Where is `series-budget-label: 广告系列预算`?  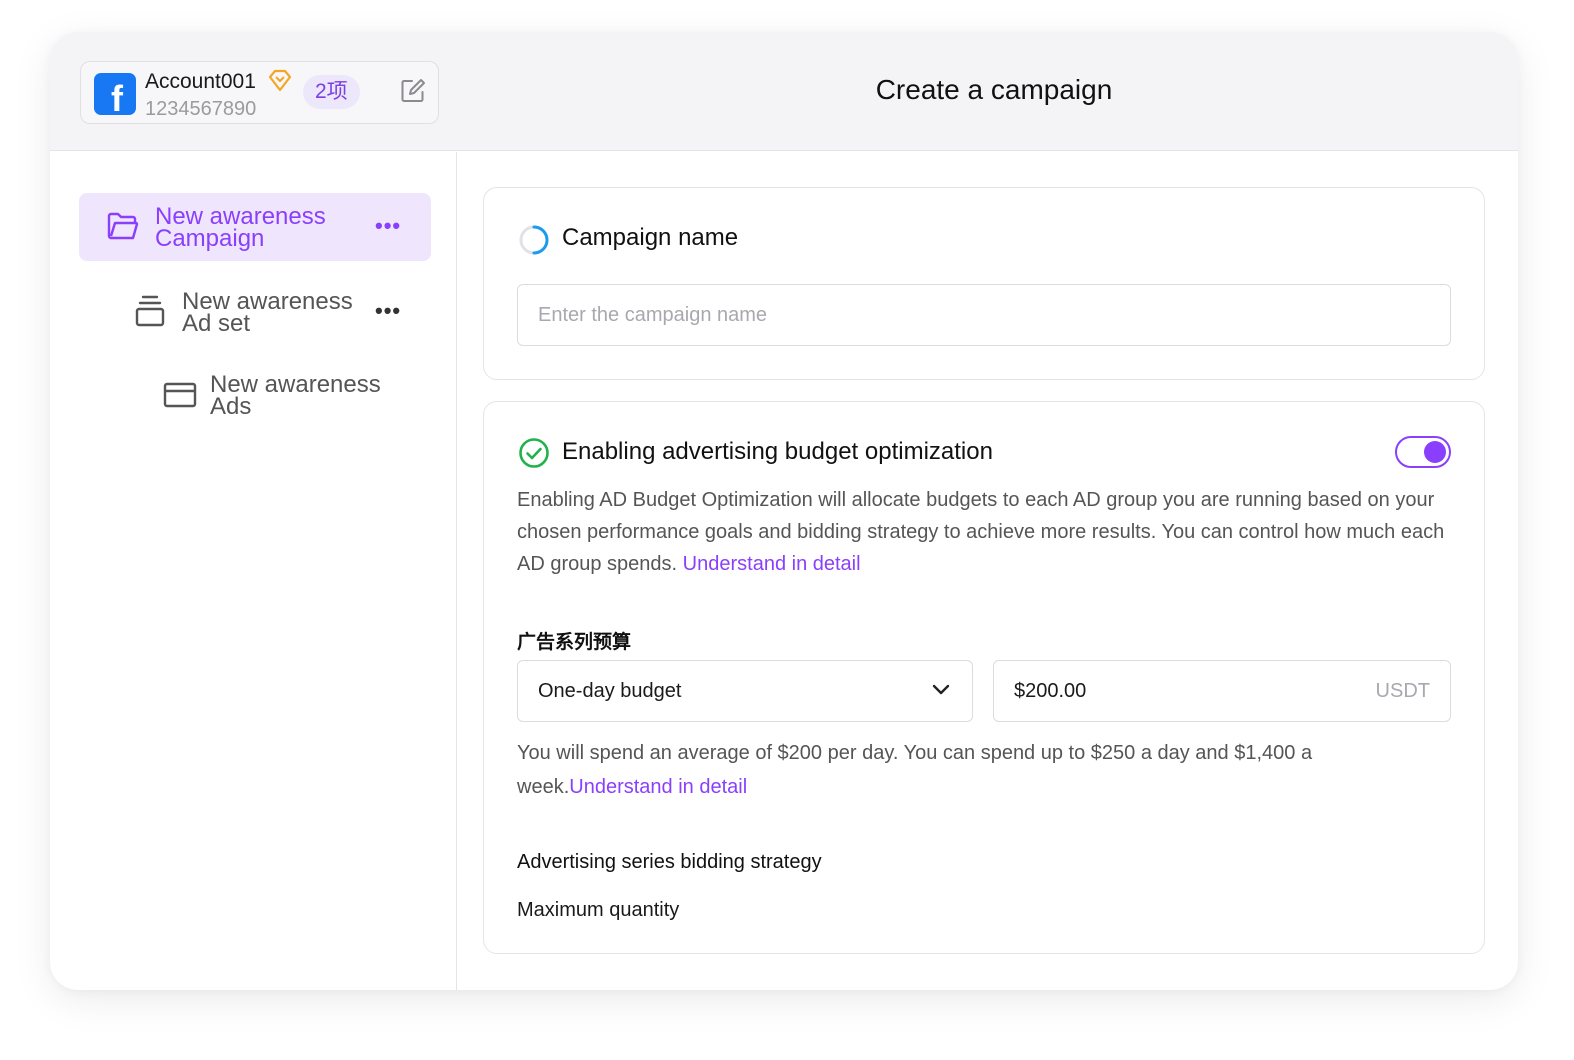
series-budget-label: 广告系列预算 is located at coordinates (574, 642).